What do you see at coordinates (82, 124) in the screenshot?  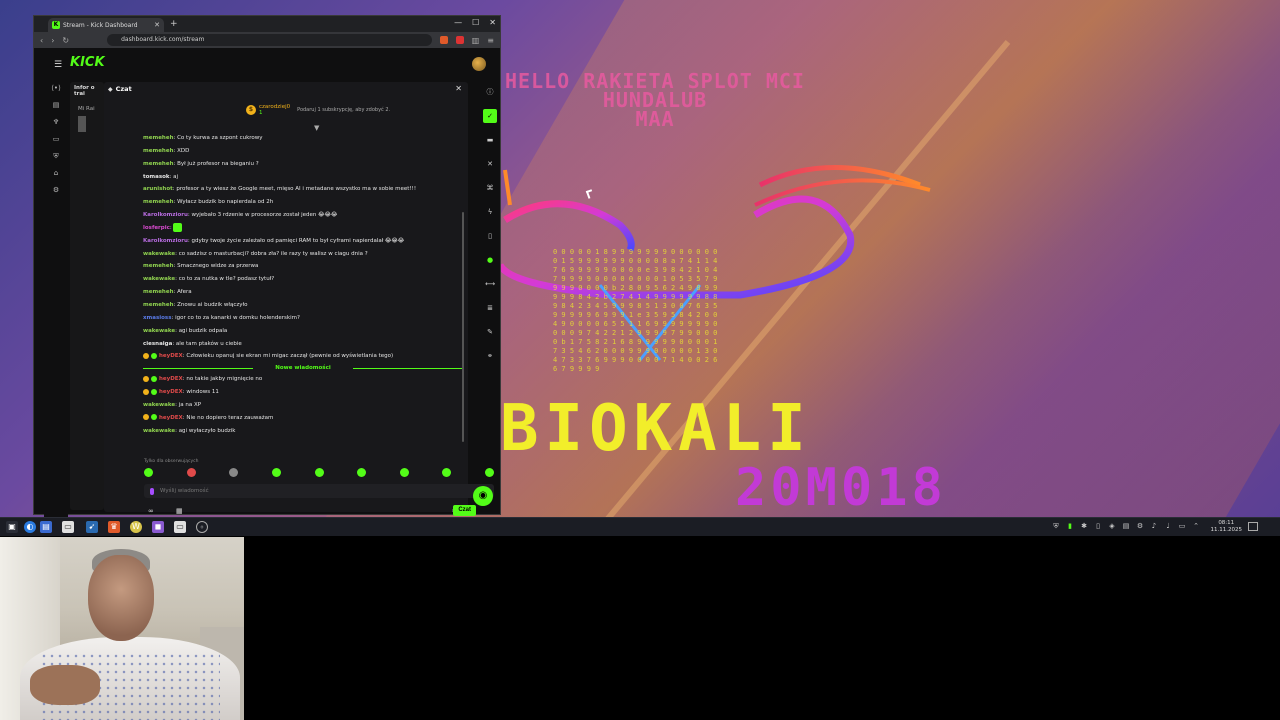 I see `stream-thumbnail` at bounding box center [82, 124].